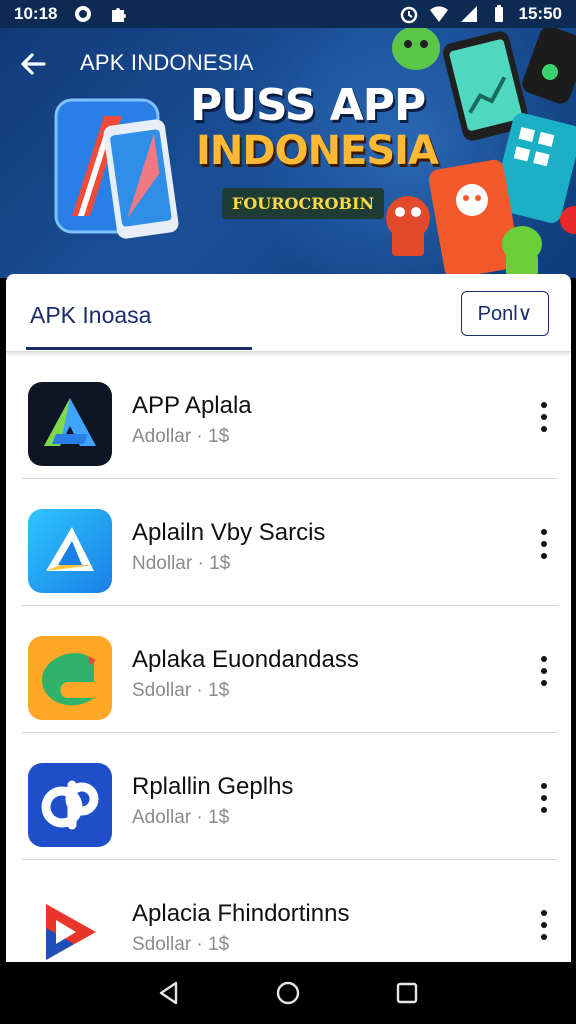  I want to click on system-nav-bar, so click(288, 993).